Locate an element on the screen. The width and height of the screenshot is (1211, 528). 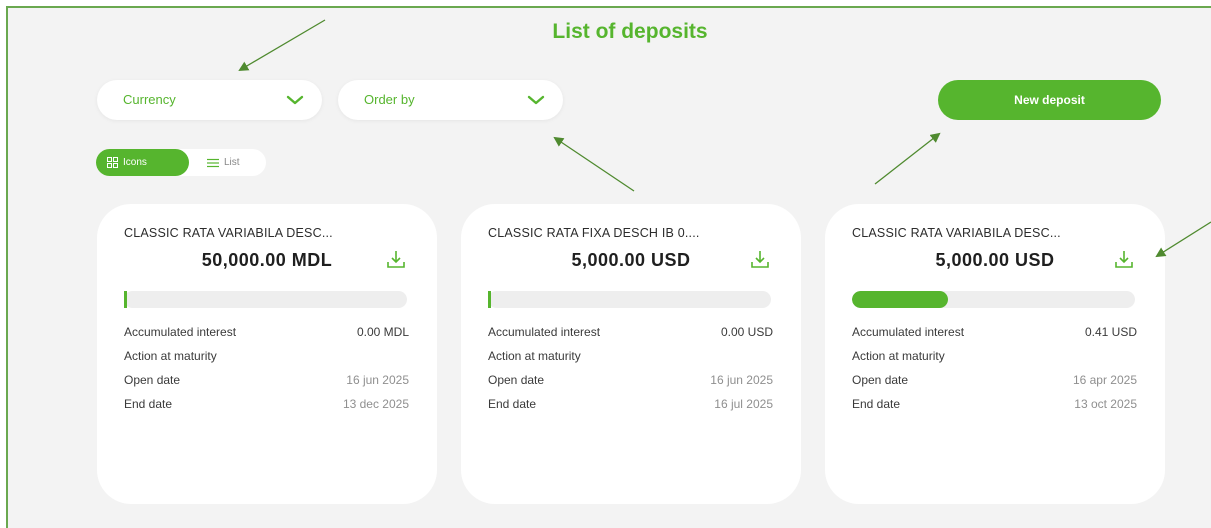
list-view-label: List is located at coordinates (232, 162).